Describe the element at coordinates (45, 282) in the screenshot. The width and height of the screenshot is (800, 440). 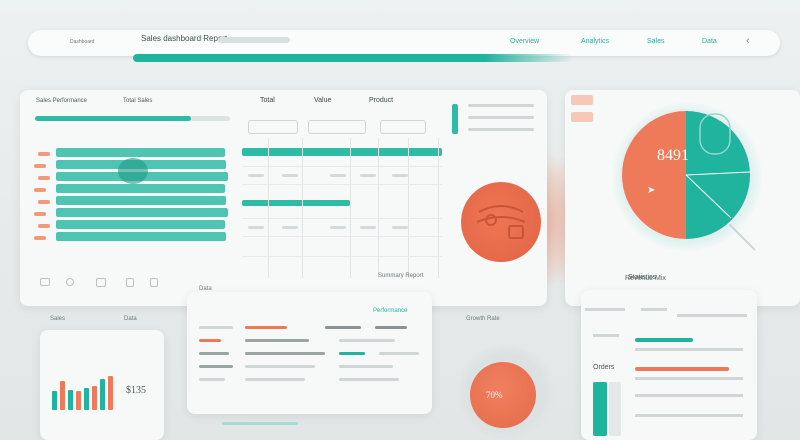
I see `grid-icon` at that location.